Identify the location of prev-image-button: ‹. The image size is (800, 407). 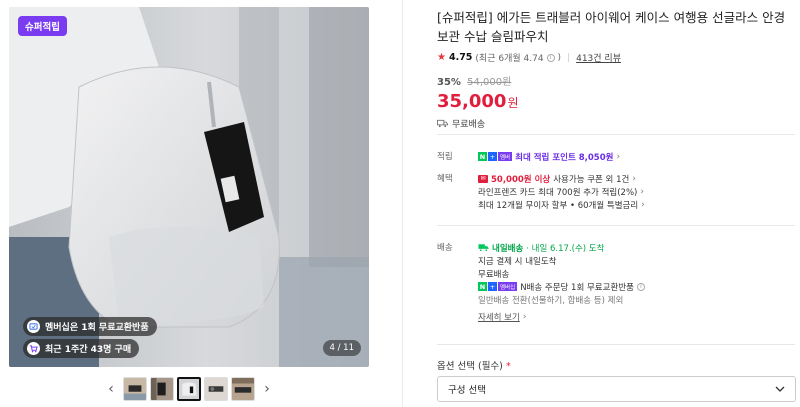
(111, 389).